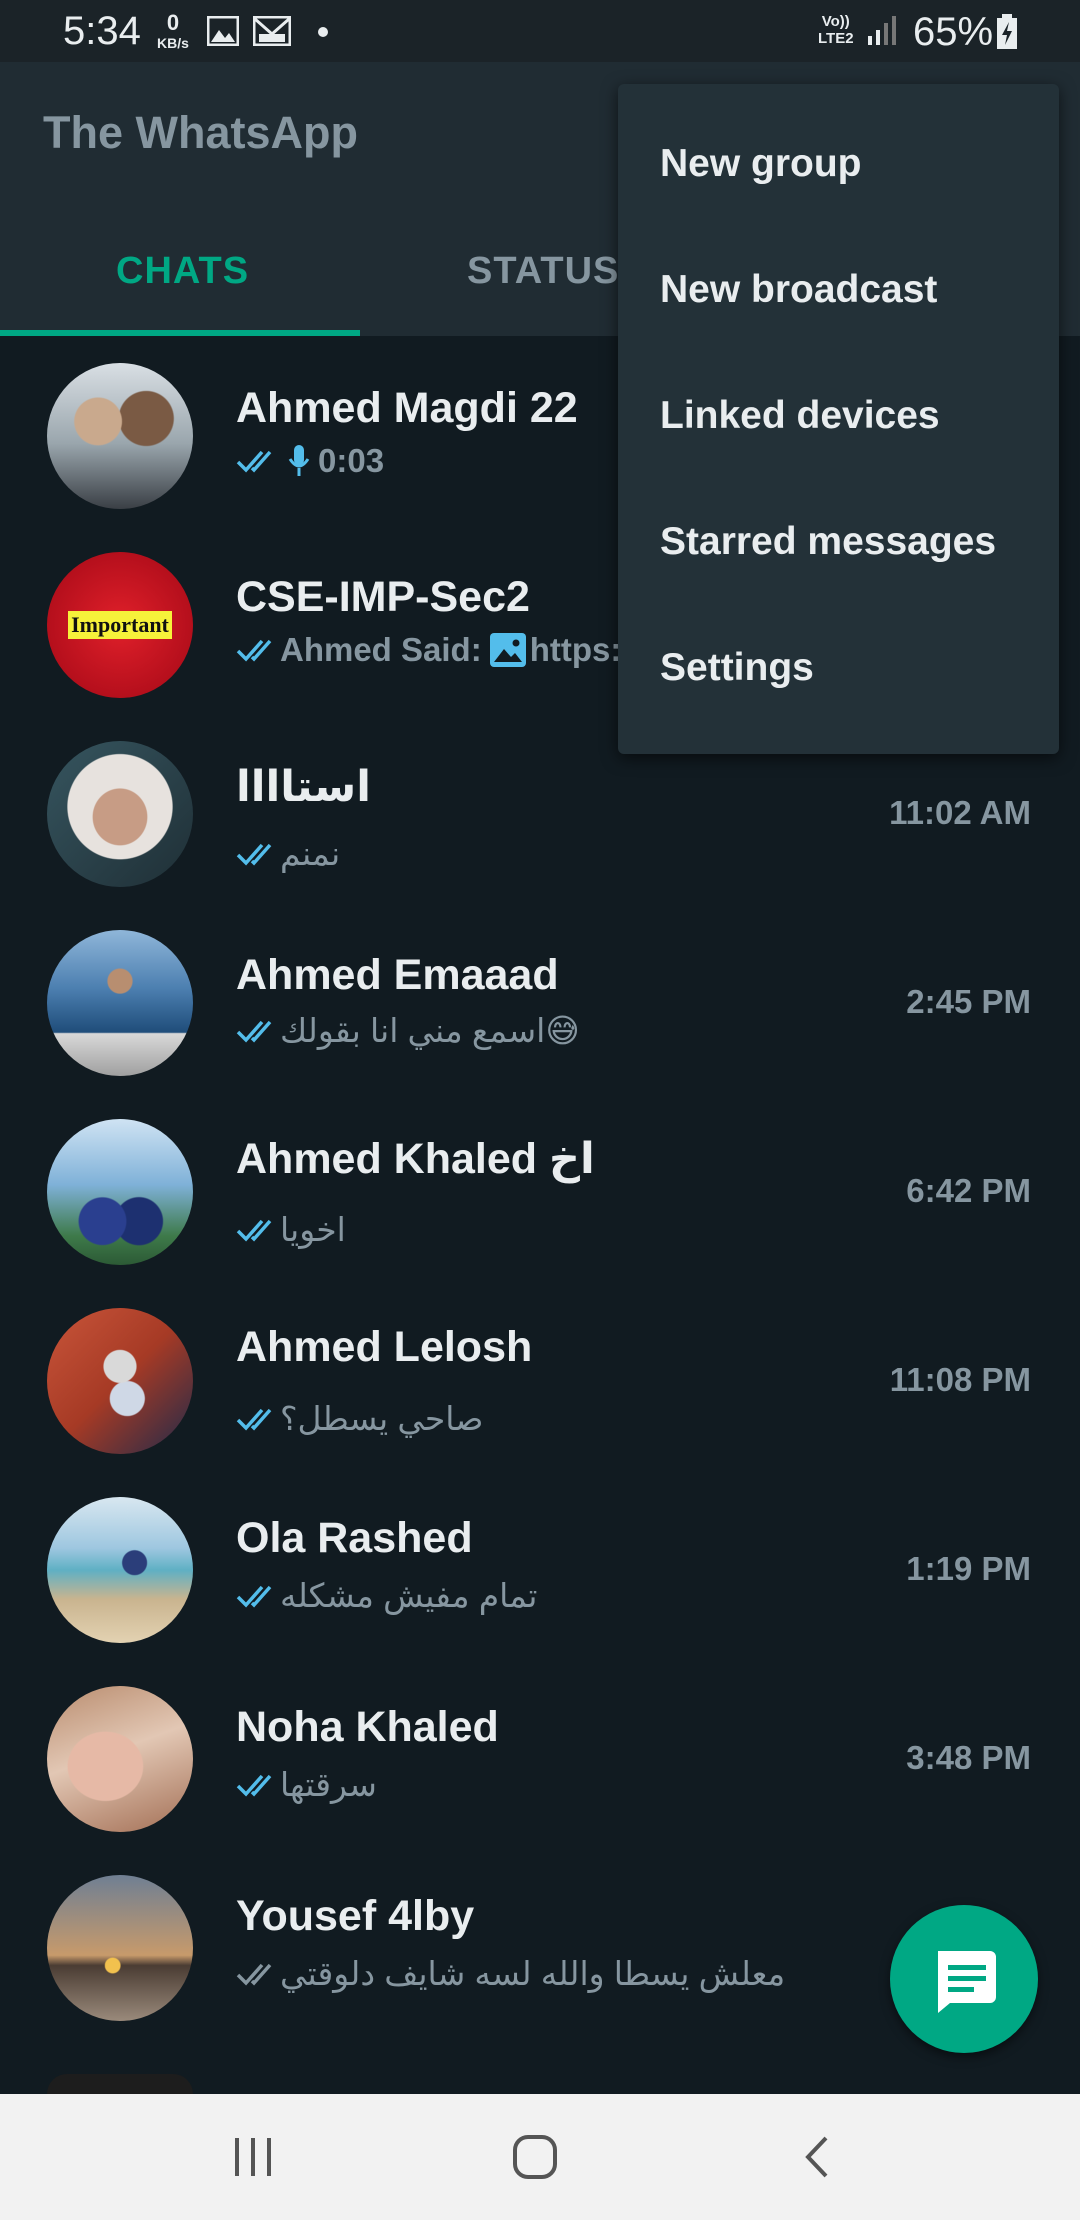  What do you see at coordinates (415, 1159) in the screenshot?
I see `chat-name: Ahmed Khaled اخ` at bounding box center [415, 1159].